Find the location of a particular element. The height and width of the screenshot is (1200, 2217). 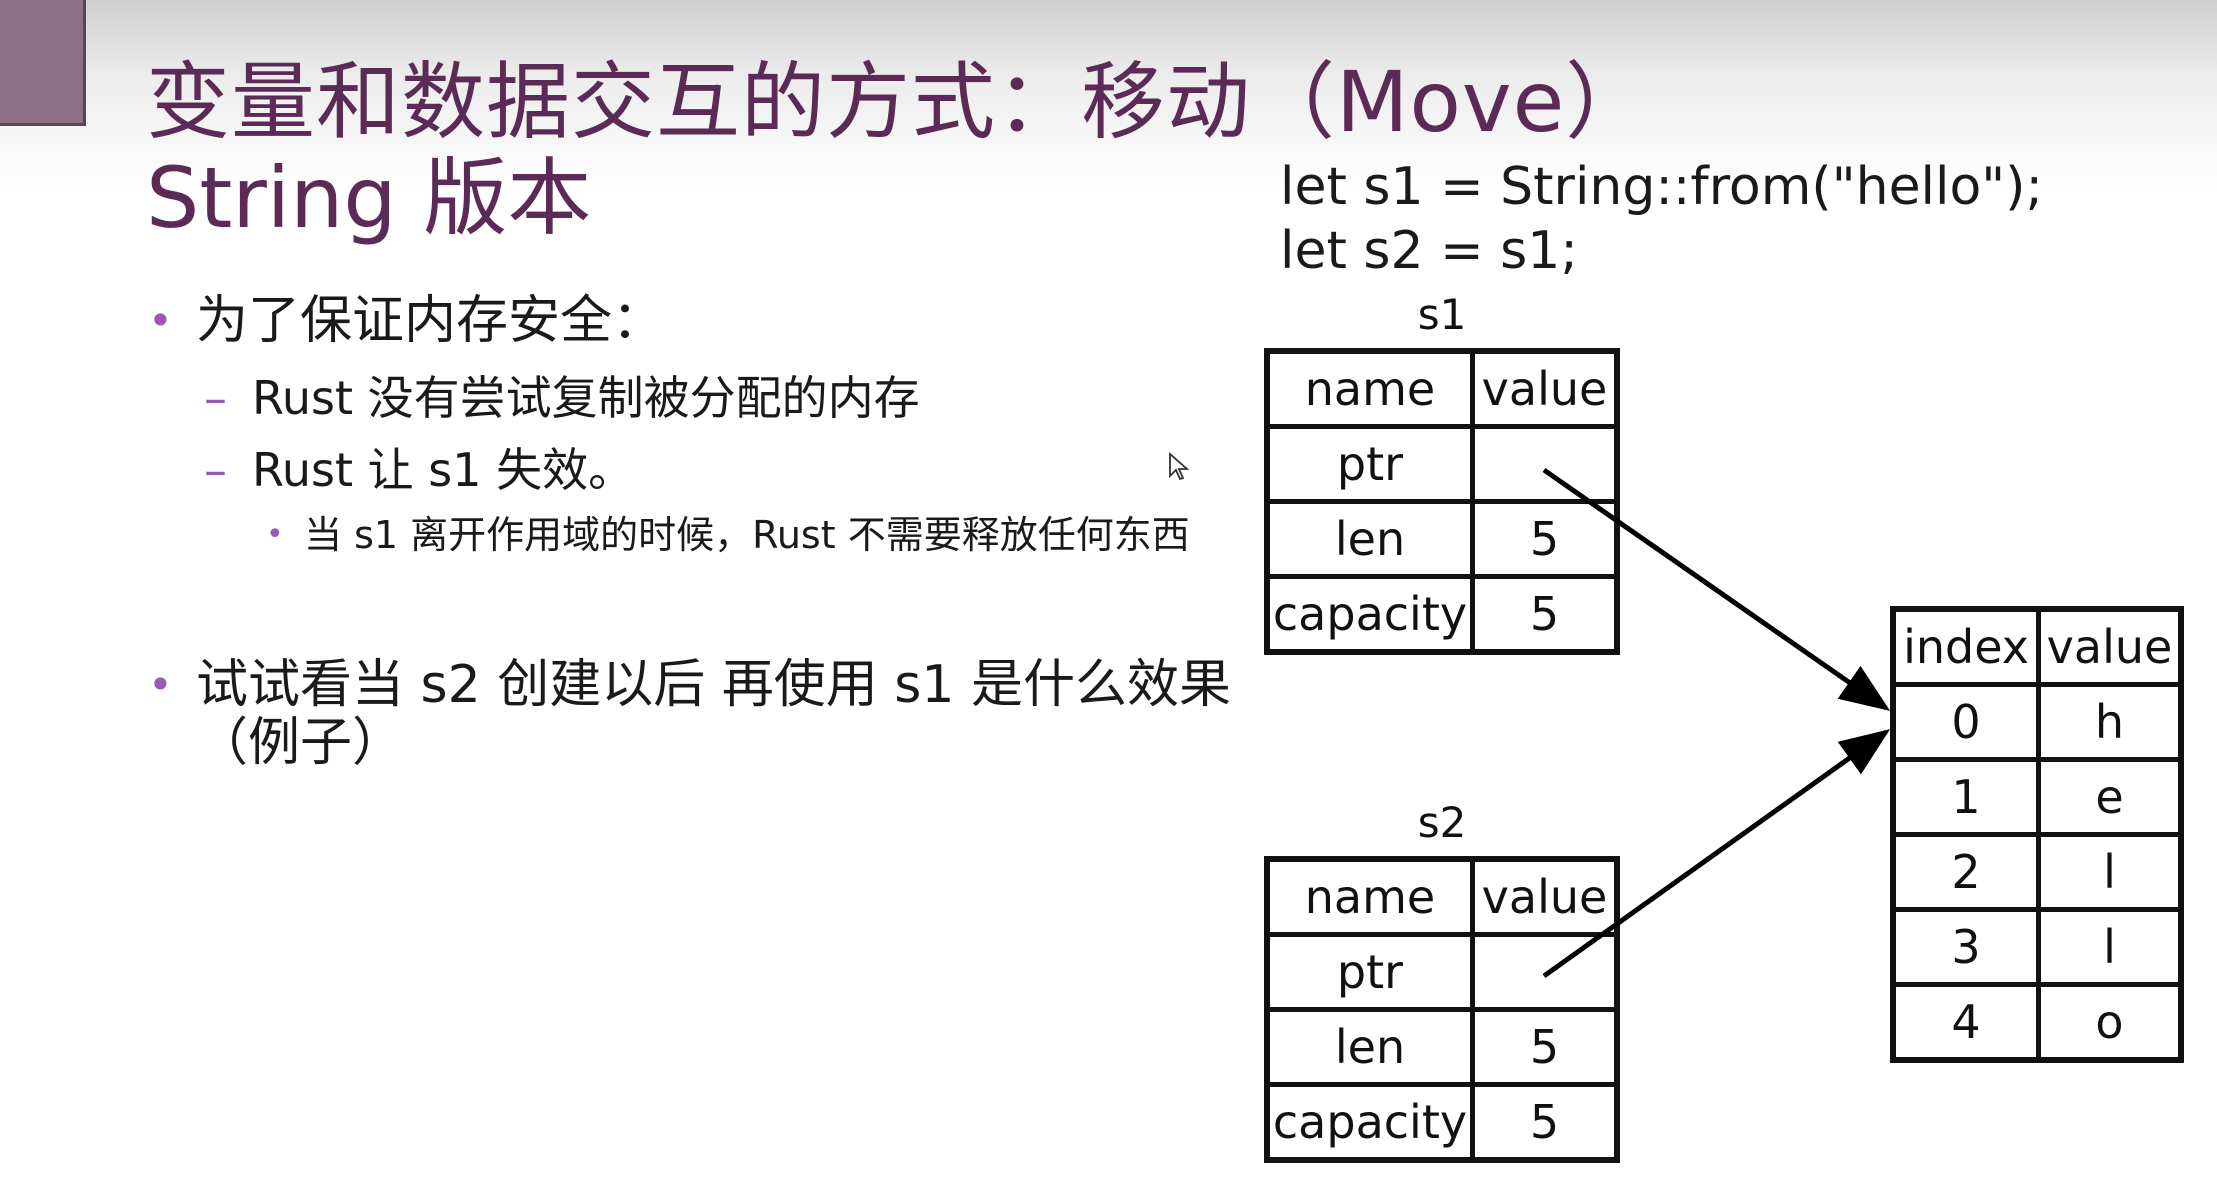

s2-ptr-arrow is located at coordinates (1716, 854).